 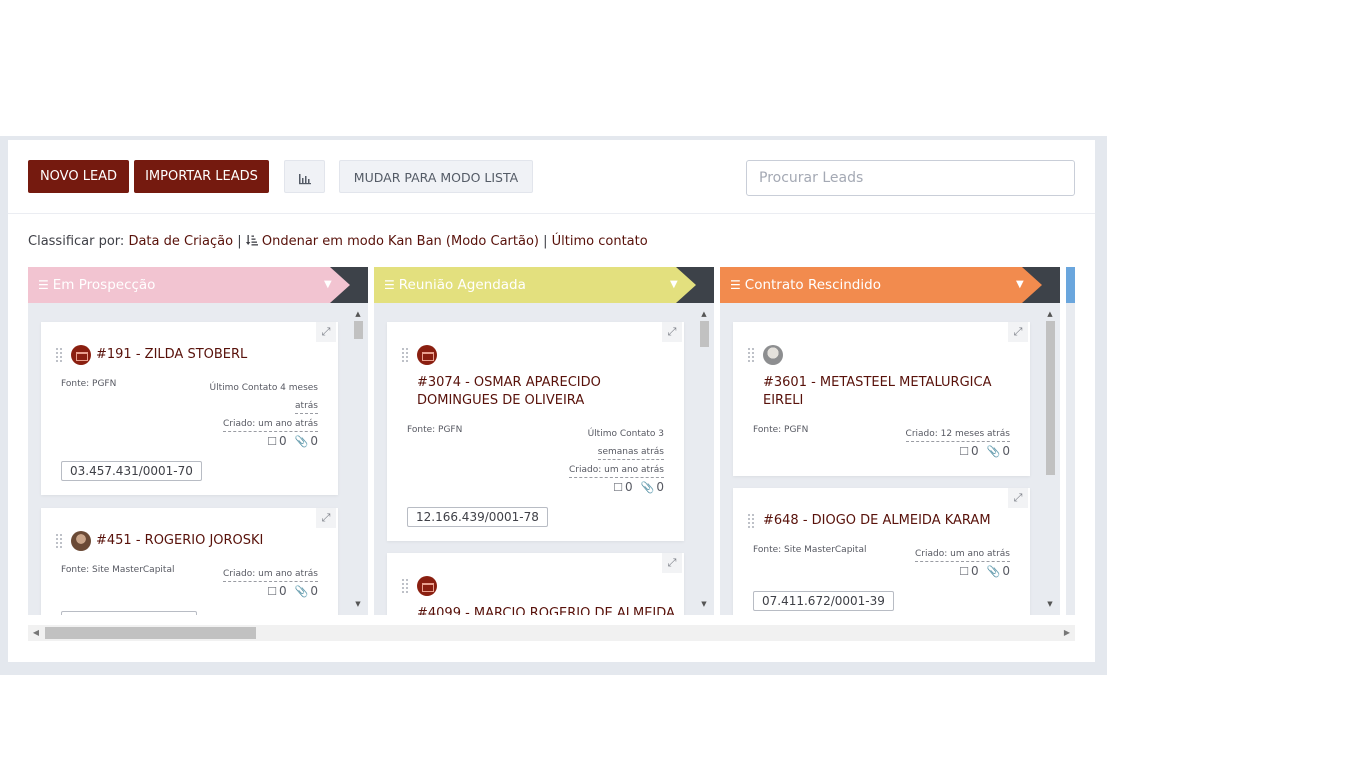 What do you see at coordinates (544, 285) in the screenshot?
I see `column-header: ☰ Reunião Agendada ▼` at bounding box center [544, 285].